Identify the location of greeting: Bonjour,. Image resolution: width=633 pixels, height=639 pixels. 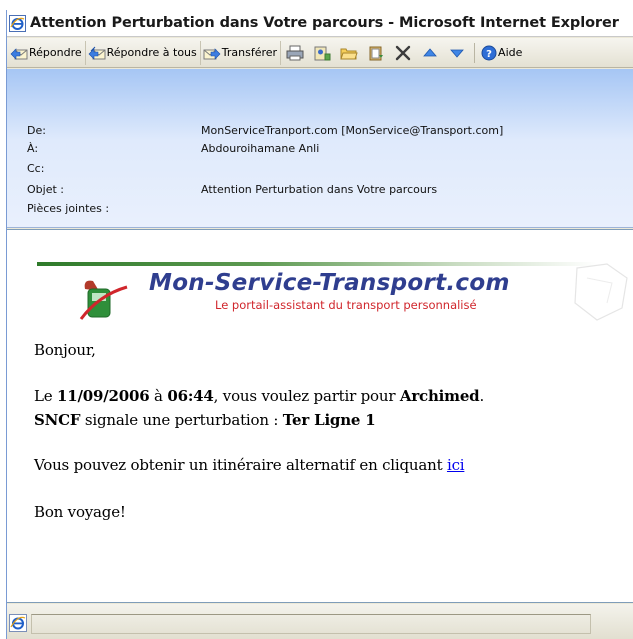
(65, 350).